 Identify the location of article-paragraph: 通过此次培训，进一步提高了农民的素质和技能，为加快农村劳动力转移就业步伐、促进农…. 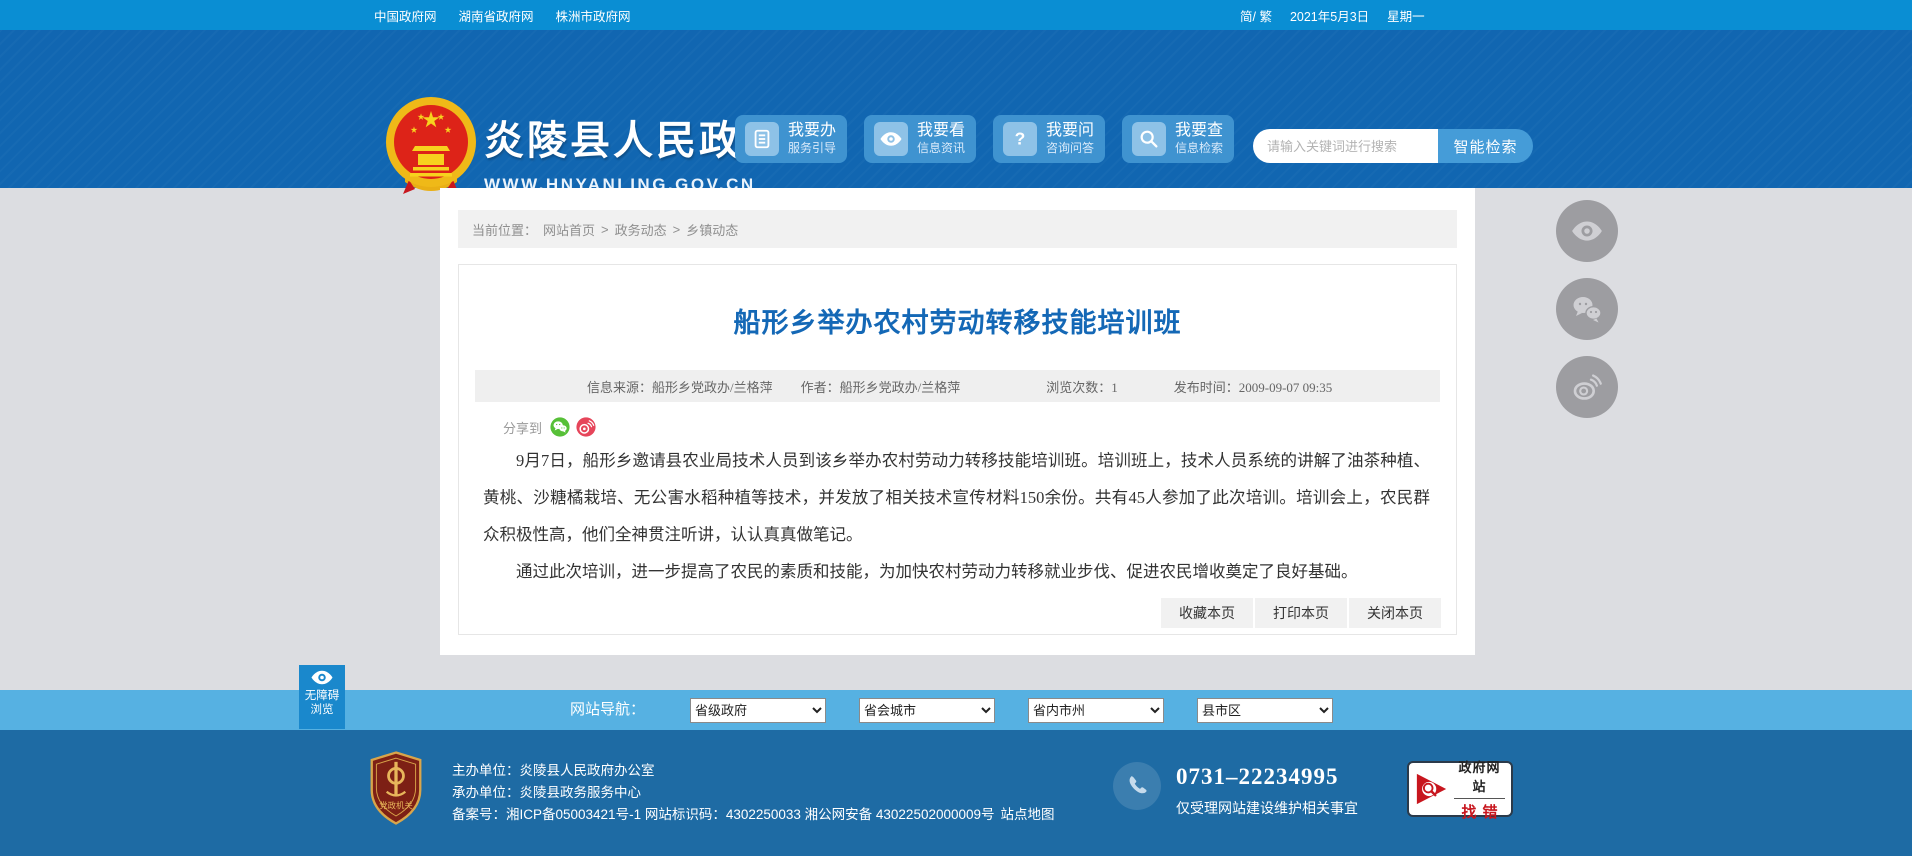
(937, 571).